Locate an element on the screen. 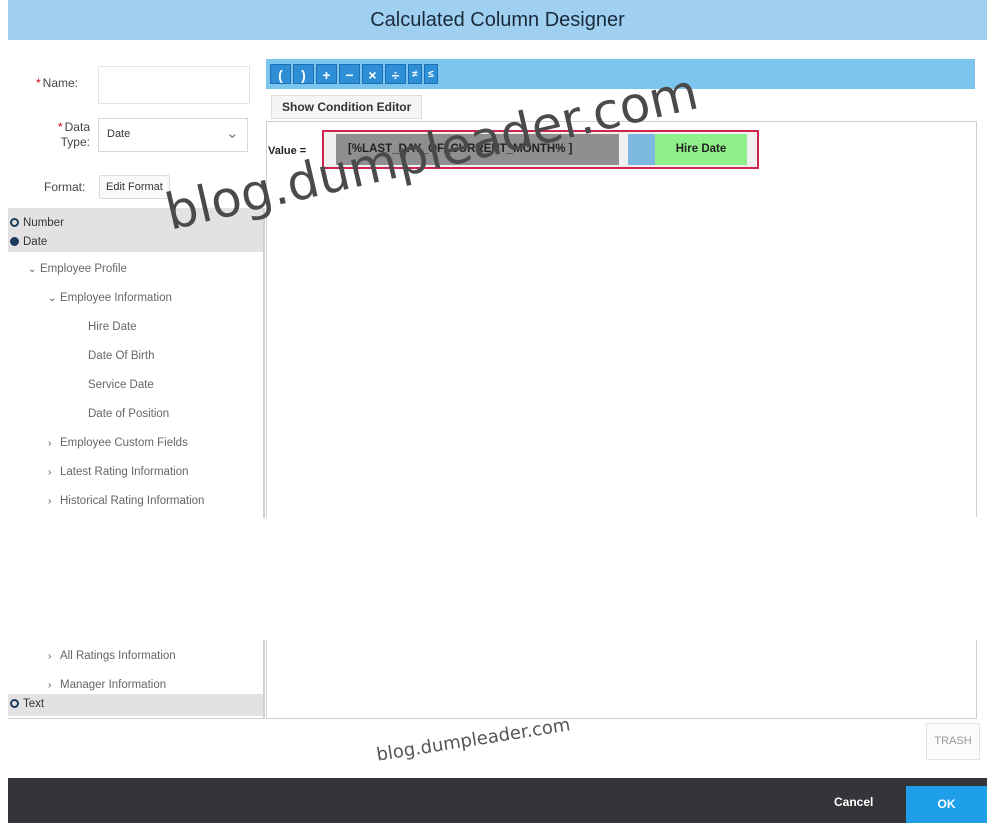 This screenshot has width=987, height=823. ok-button: OK is located at coordinates (946, 804).